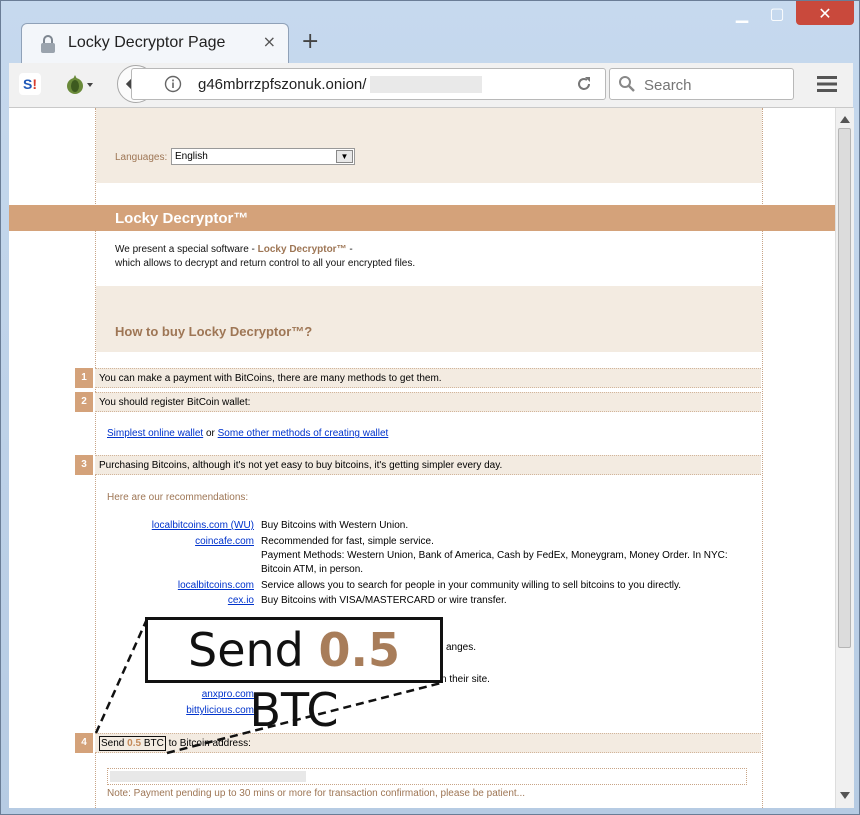 Image resolution: width=860 pixels, height=815 pixels. Describe the element at coordinates (214, 331) in the screenshot. I see `howto-title: How to buy Locky Decryptor™?` at that location.